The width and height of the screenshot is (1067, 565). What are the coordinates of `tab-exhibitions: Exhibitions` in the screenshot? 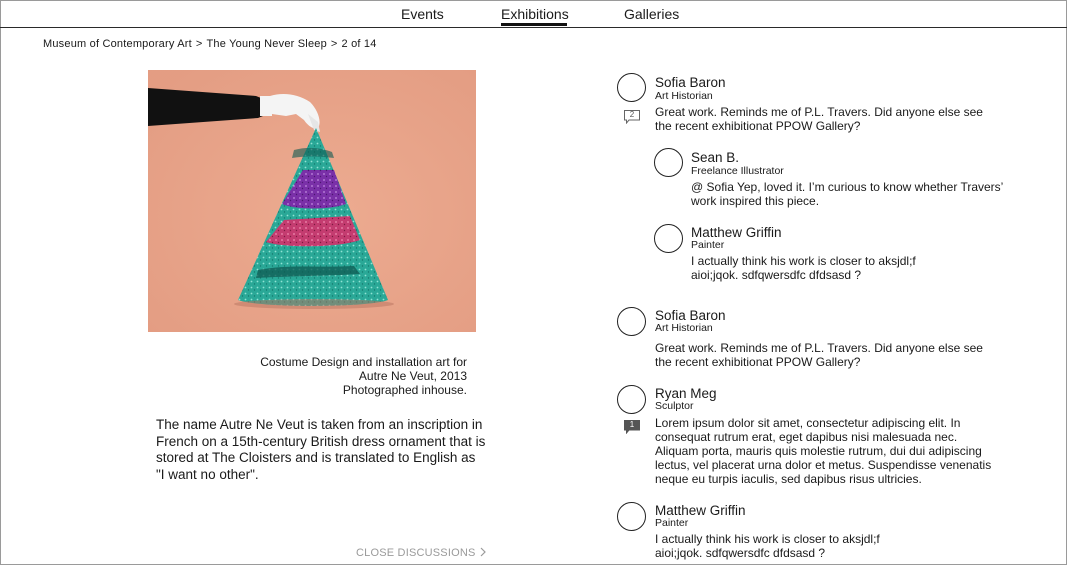 It's located at (535, 14).